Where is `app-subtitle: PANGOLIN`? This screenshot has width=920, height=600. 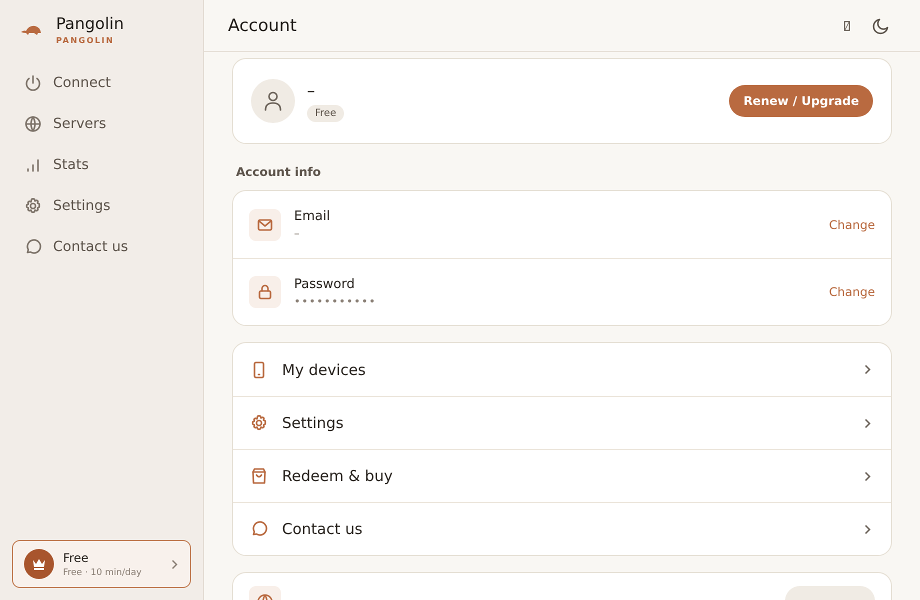 app-subtitle: PANGOLIN is located at coordinates (86, 40).